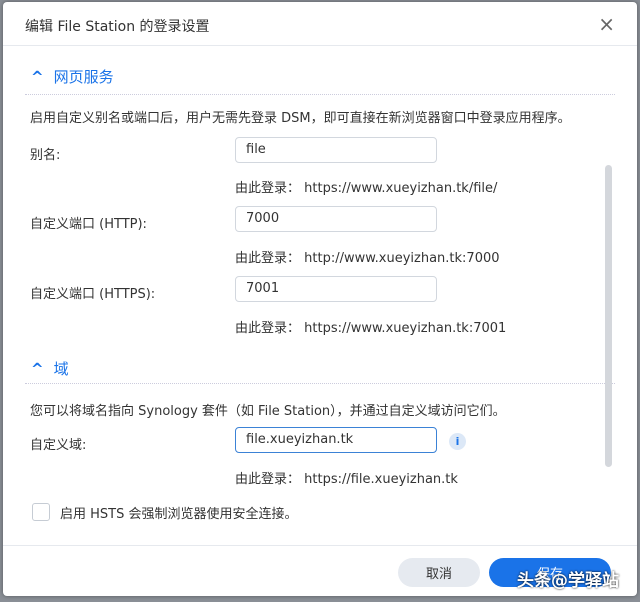  Describe the element at coordinates (366, 188) in the screenshot. I see `alias-hint: 由此登录： https://www.xueyizhan.tk/file/` at that location.